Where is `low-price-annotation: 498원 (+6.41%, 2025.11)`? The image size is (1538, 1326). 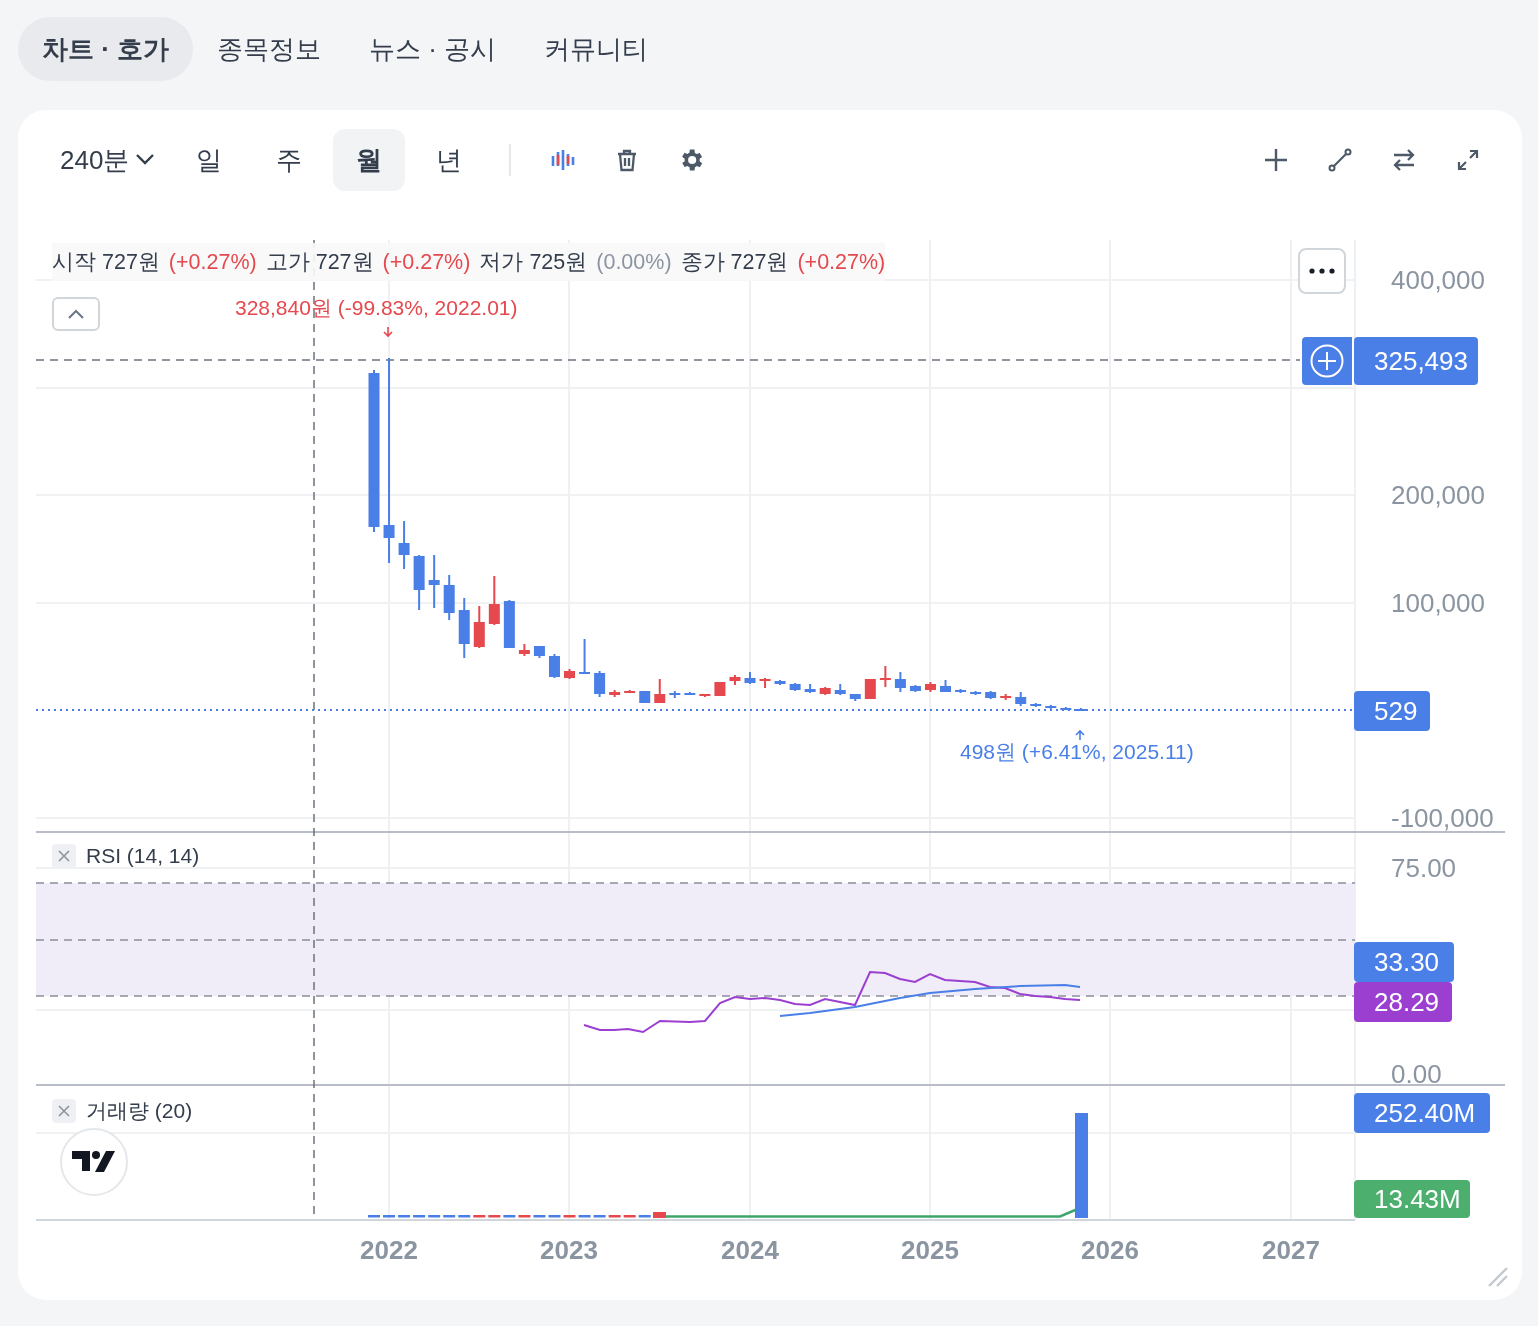 low-price-annotation: 498원 (+6.41%, 2025.11) is located at coordinates (1077, 752).